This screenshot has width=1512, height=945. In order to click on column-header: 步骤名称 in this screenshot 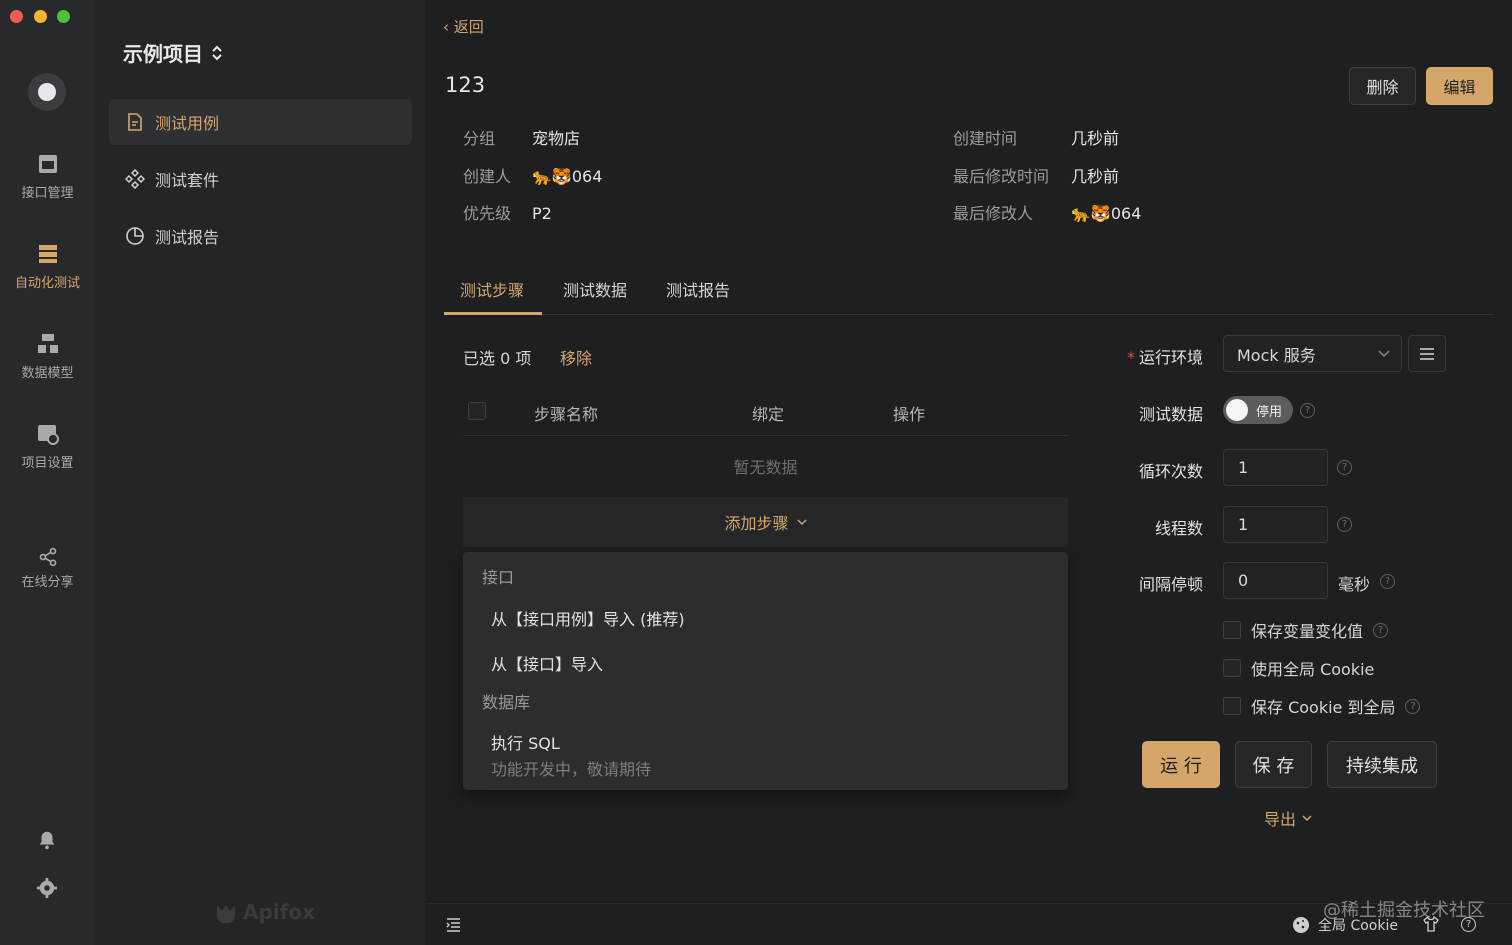, I will do `click(566, 414)`.